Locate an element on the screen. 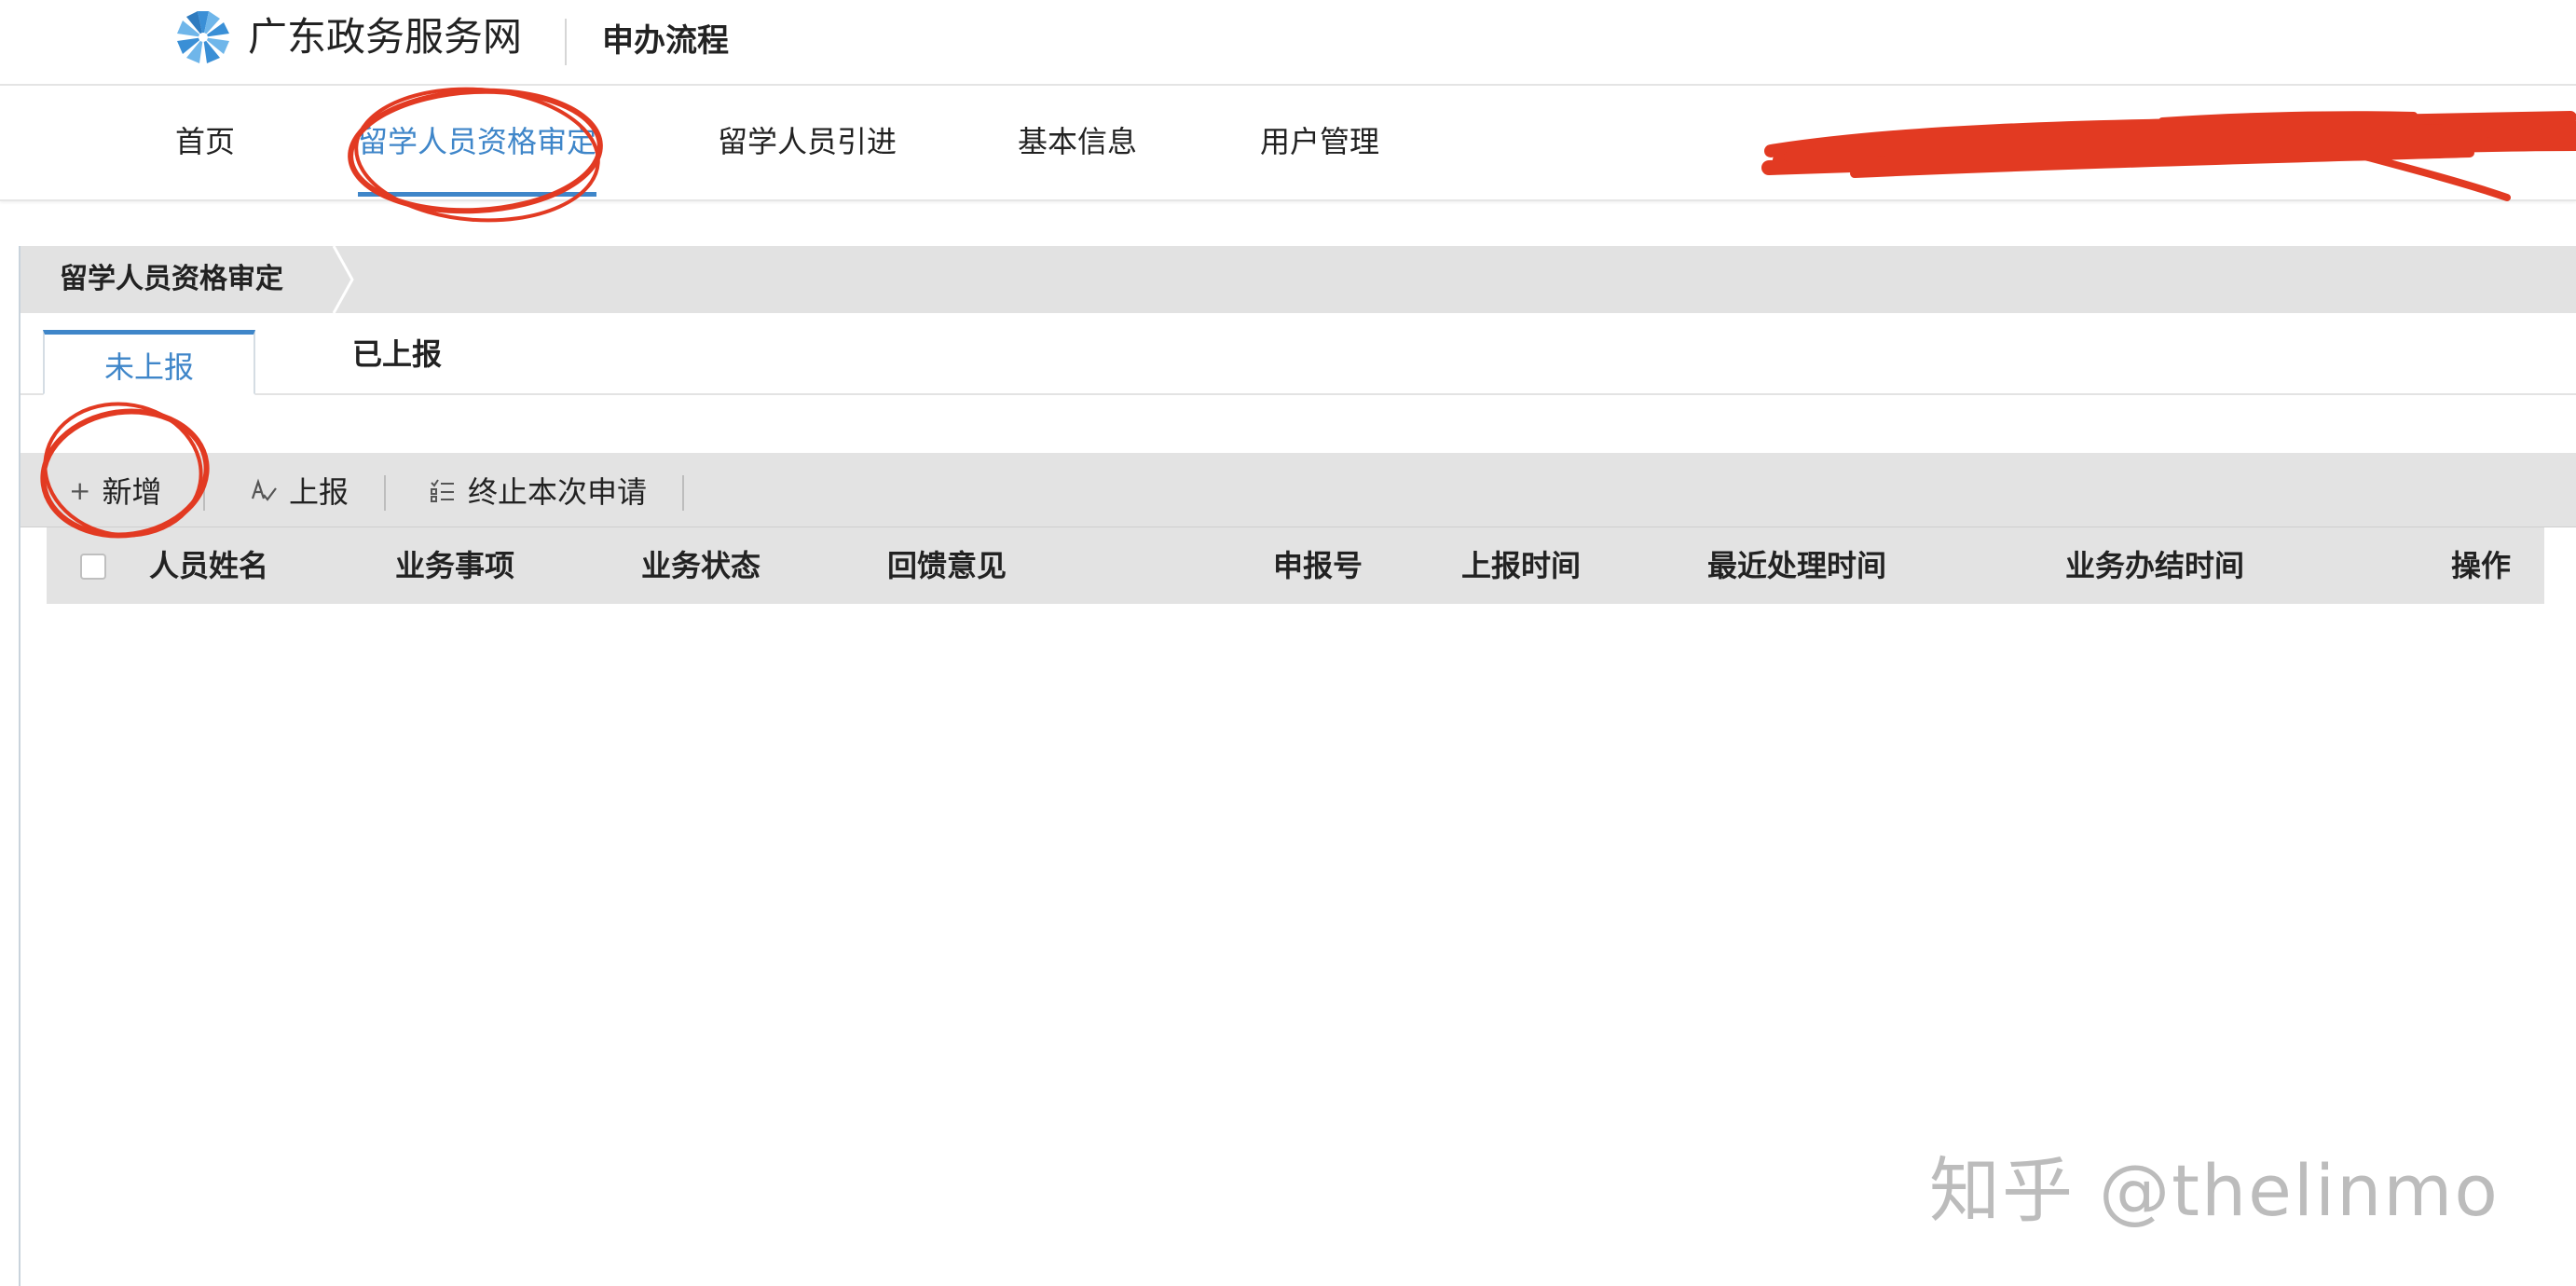 The height and width of the screenshot is (1286, 2576). column-header-last-processed-time: 最近处理时间 is located at coordinates (1796, 565).